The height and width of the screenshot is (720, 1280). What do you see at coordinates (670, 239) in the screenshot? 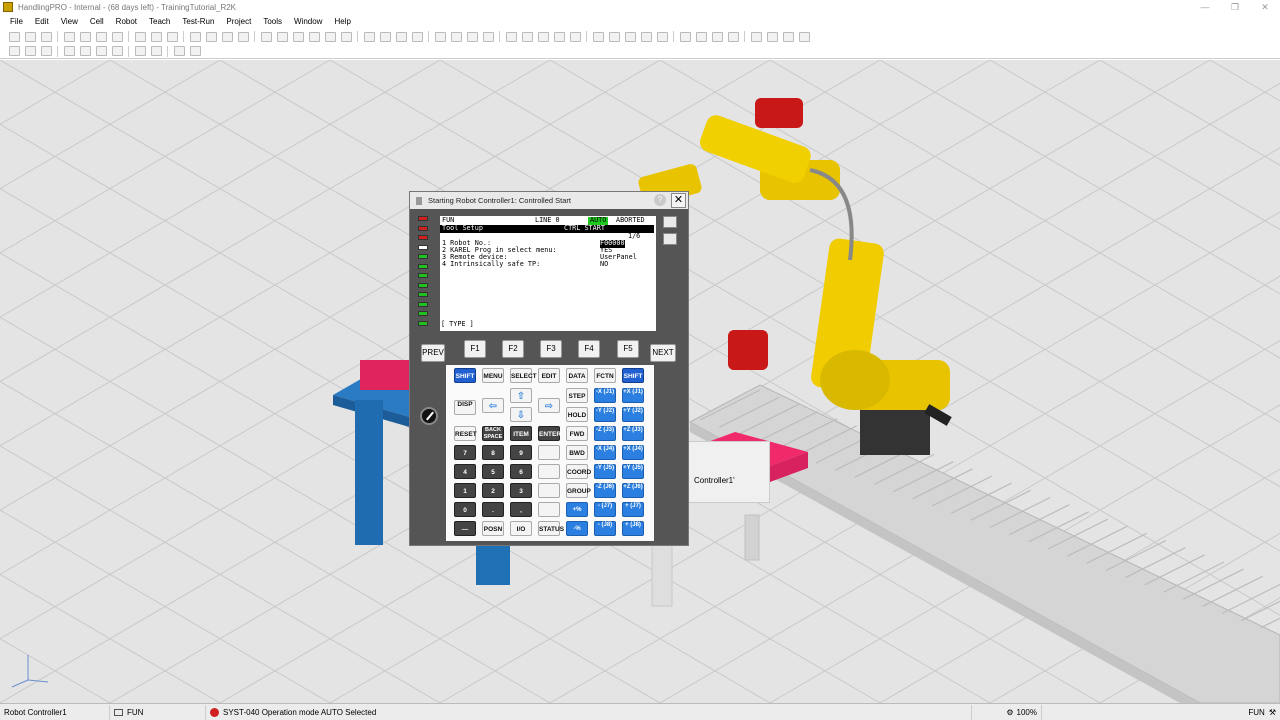
I see `keyboard-icon` at bounding box center [670, 239].